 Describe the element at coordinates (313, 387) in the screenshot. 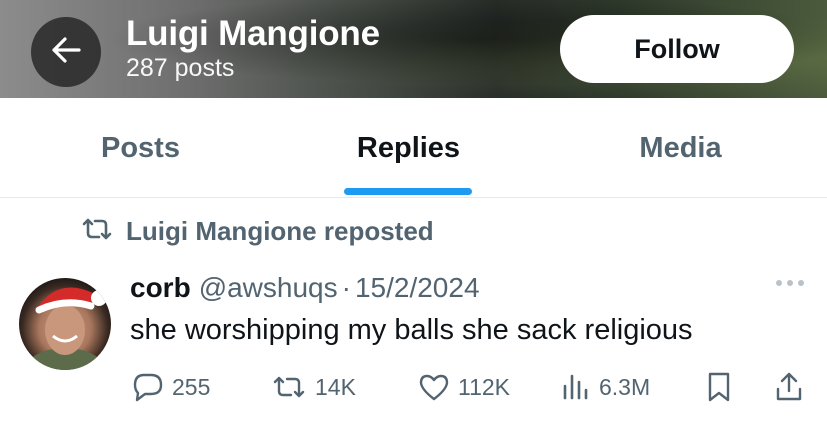

I see `repost-button: 14K` at that location.